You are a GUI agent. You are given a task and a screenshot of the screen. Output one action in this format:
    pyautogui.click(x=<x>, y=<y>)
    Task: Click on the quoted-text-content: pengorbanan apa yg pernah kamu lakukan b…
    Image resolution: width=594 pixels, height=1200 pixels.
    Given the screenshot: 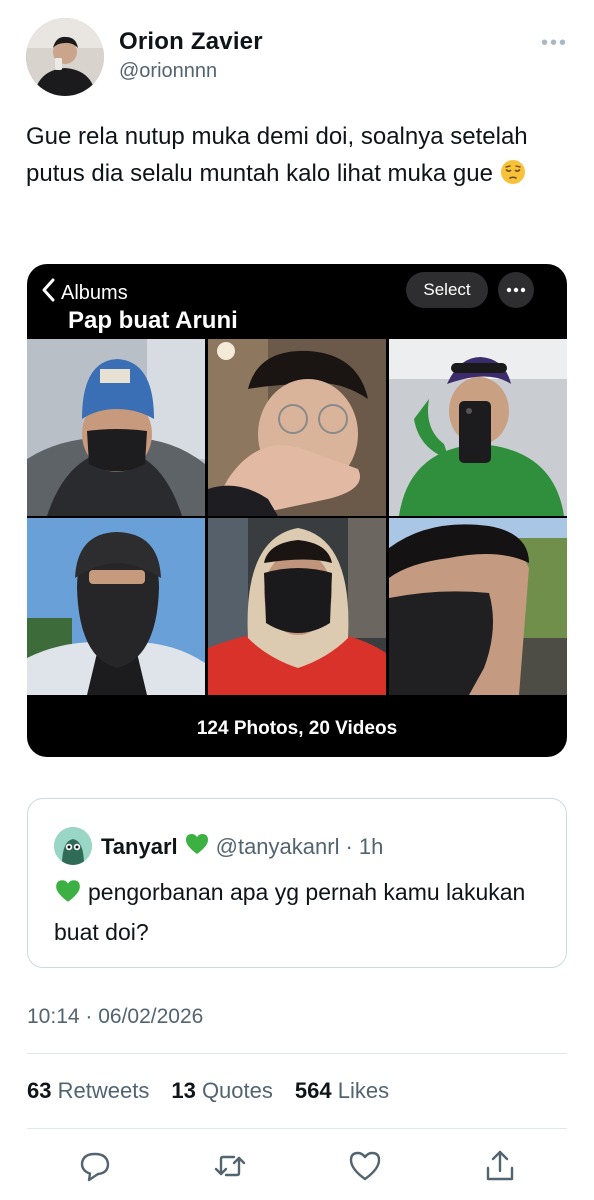 What is the action you would take?
    pyautogui.click(x=290, y=912)
    